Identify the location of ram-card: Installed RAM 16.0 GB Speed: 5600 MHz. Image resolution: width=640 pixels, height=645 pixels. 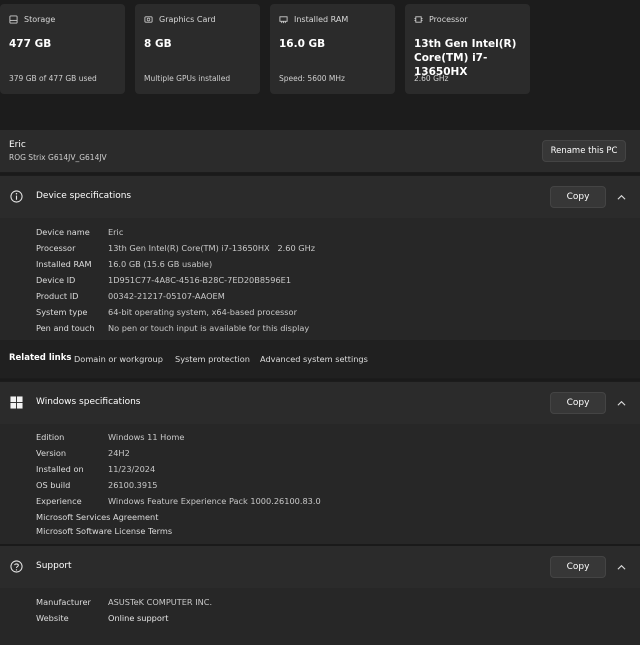
(332, 49).